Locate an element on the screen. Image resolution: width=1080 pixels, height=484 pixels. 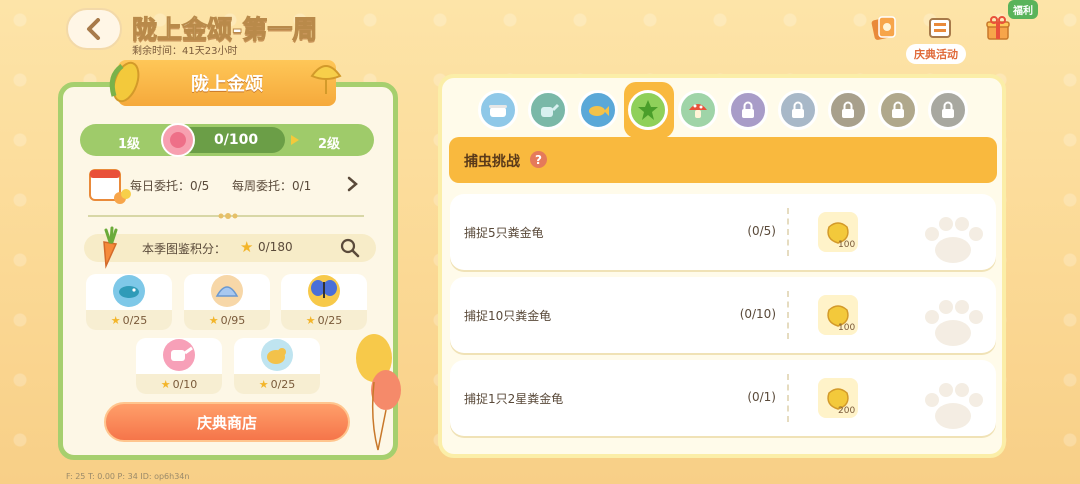
current-level: 1级 is located at coordinates (129, 144).